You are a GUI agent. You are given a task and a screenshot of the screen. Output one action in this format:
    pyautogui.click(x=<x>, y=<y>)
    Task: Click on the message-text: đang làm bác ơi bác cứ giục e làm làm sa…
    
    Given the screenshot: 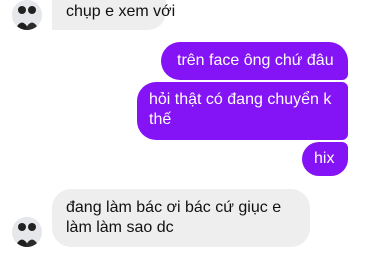 What is the action you would take?
    pyautogui.click(x=174, y=217)
    